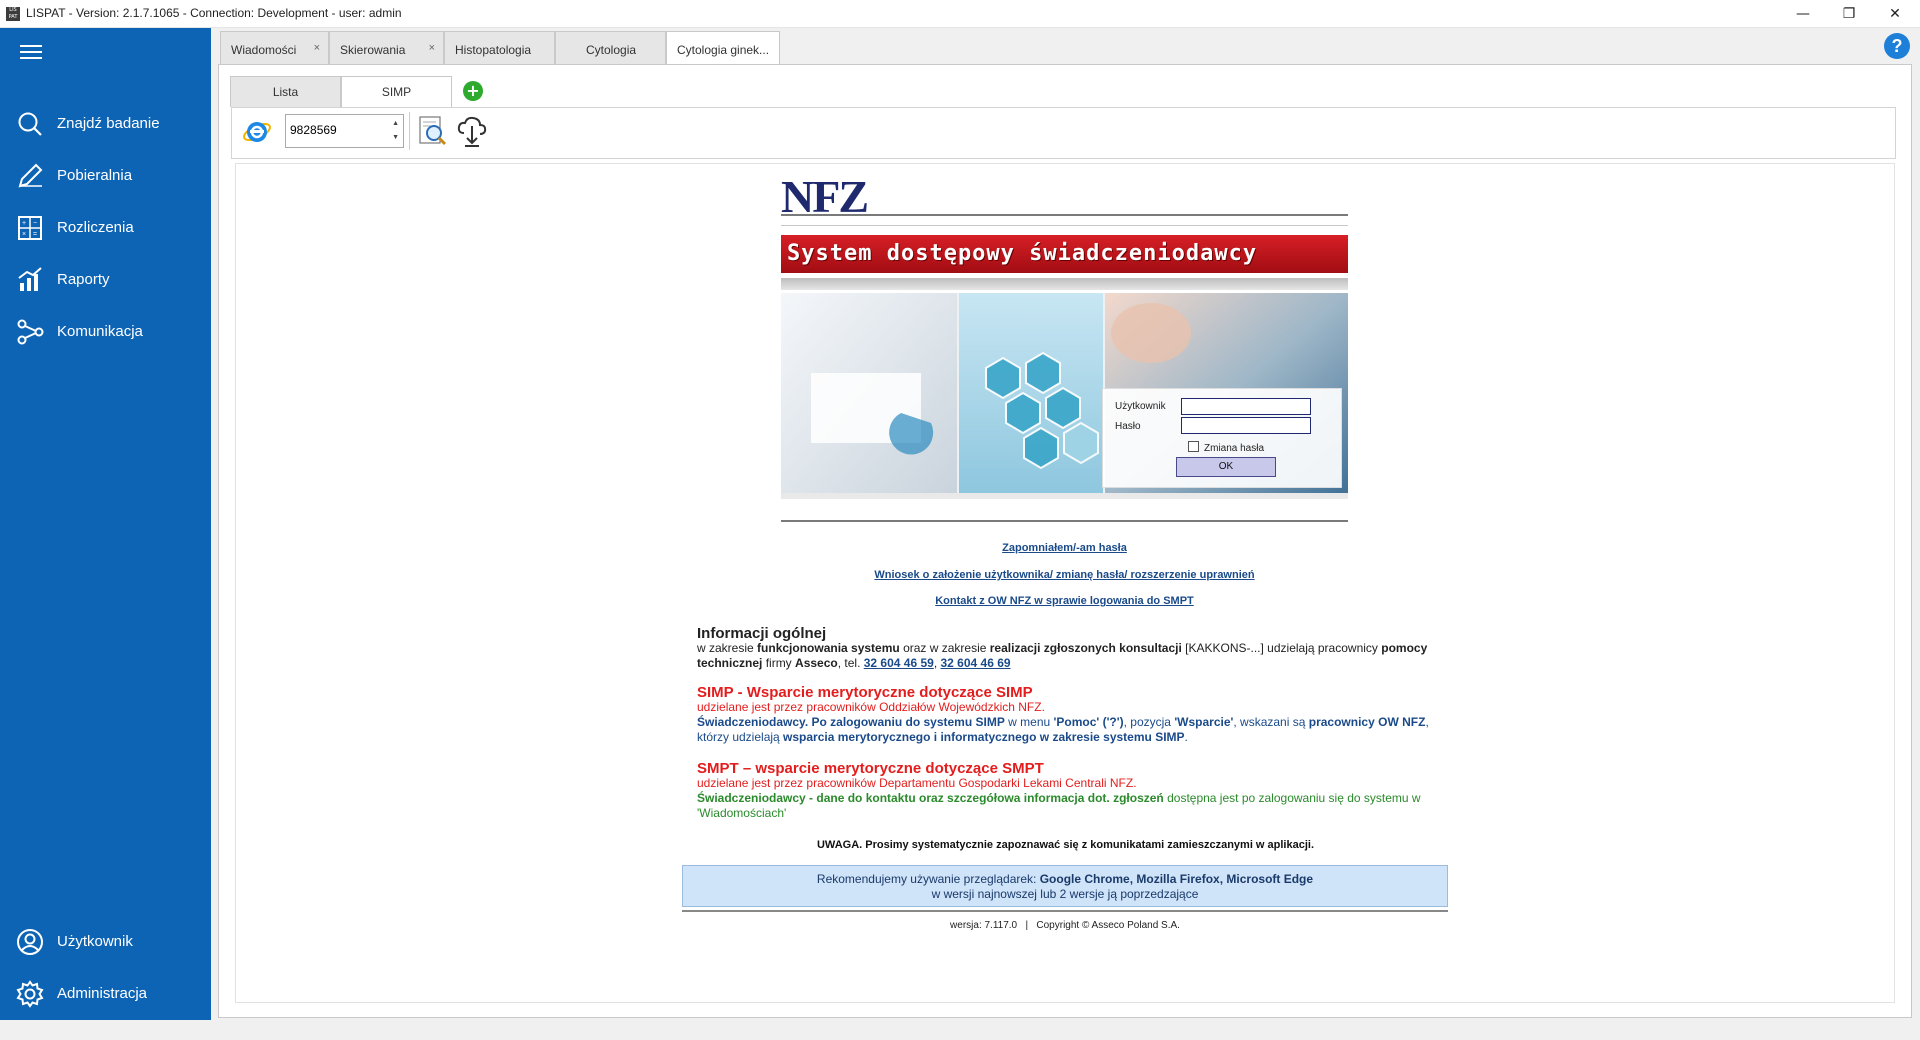 The width and height of the screenshot is (1920, 1040). I want to click on system-banner: System dostępowy świadczeniodawcy, so click(1064, 254).